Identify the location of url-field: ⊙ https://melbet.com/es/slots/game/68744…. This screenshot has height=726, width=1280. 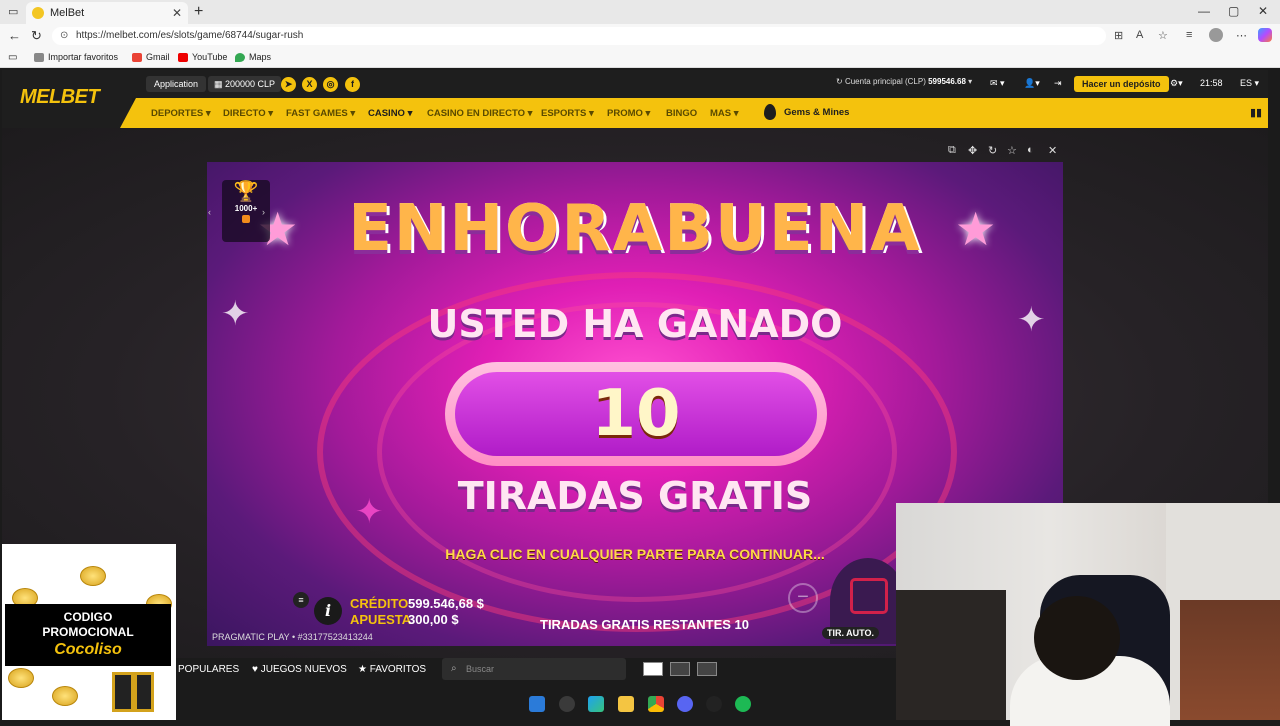
(579, 36).